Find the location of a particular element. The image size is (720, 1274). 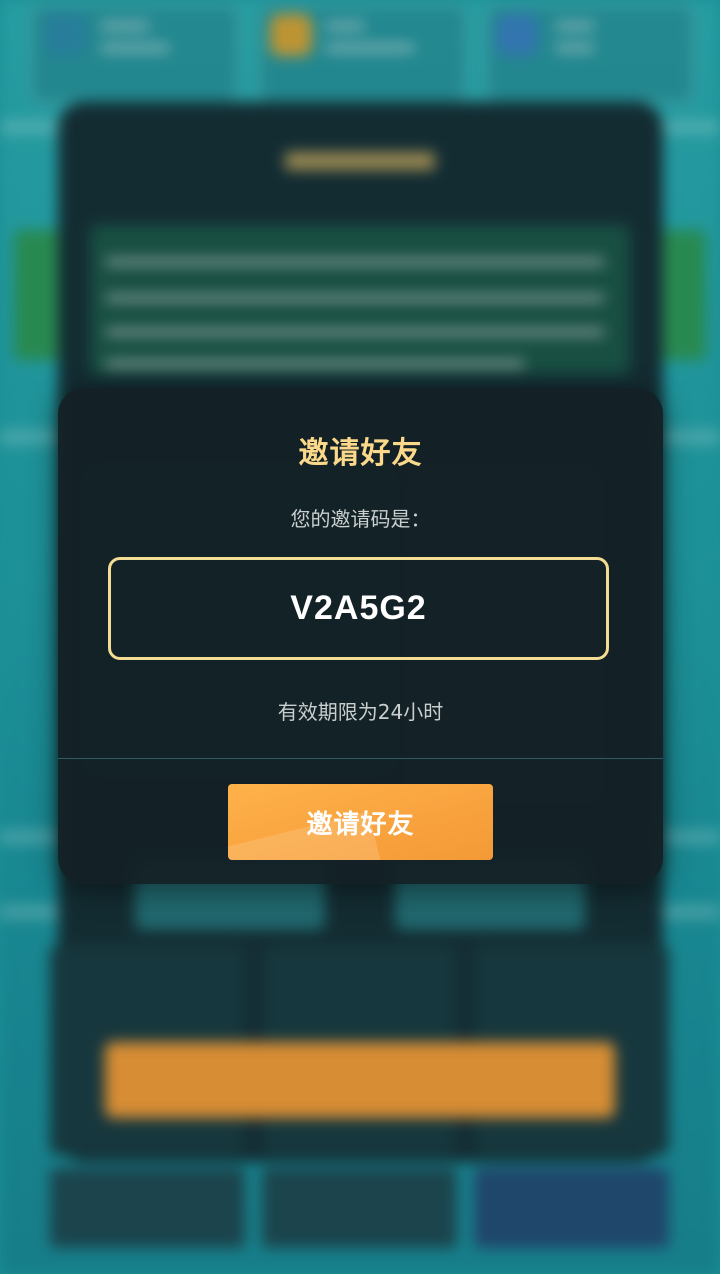

invite-code-value: V2A5G2 is located at coordinates (358, 608).